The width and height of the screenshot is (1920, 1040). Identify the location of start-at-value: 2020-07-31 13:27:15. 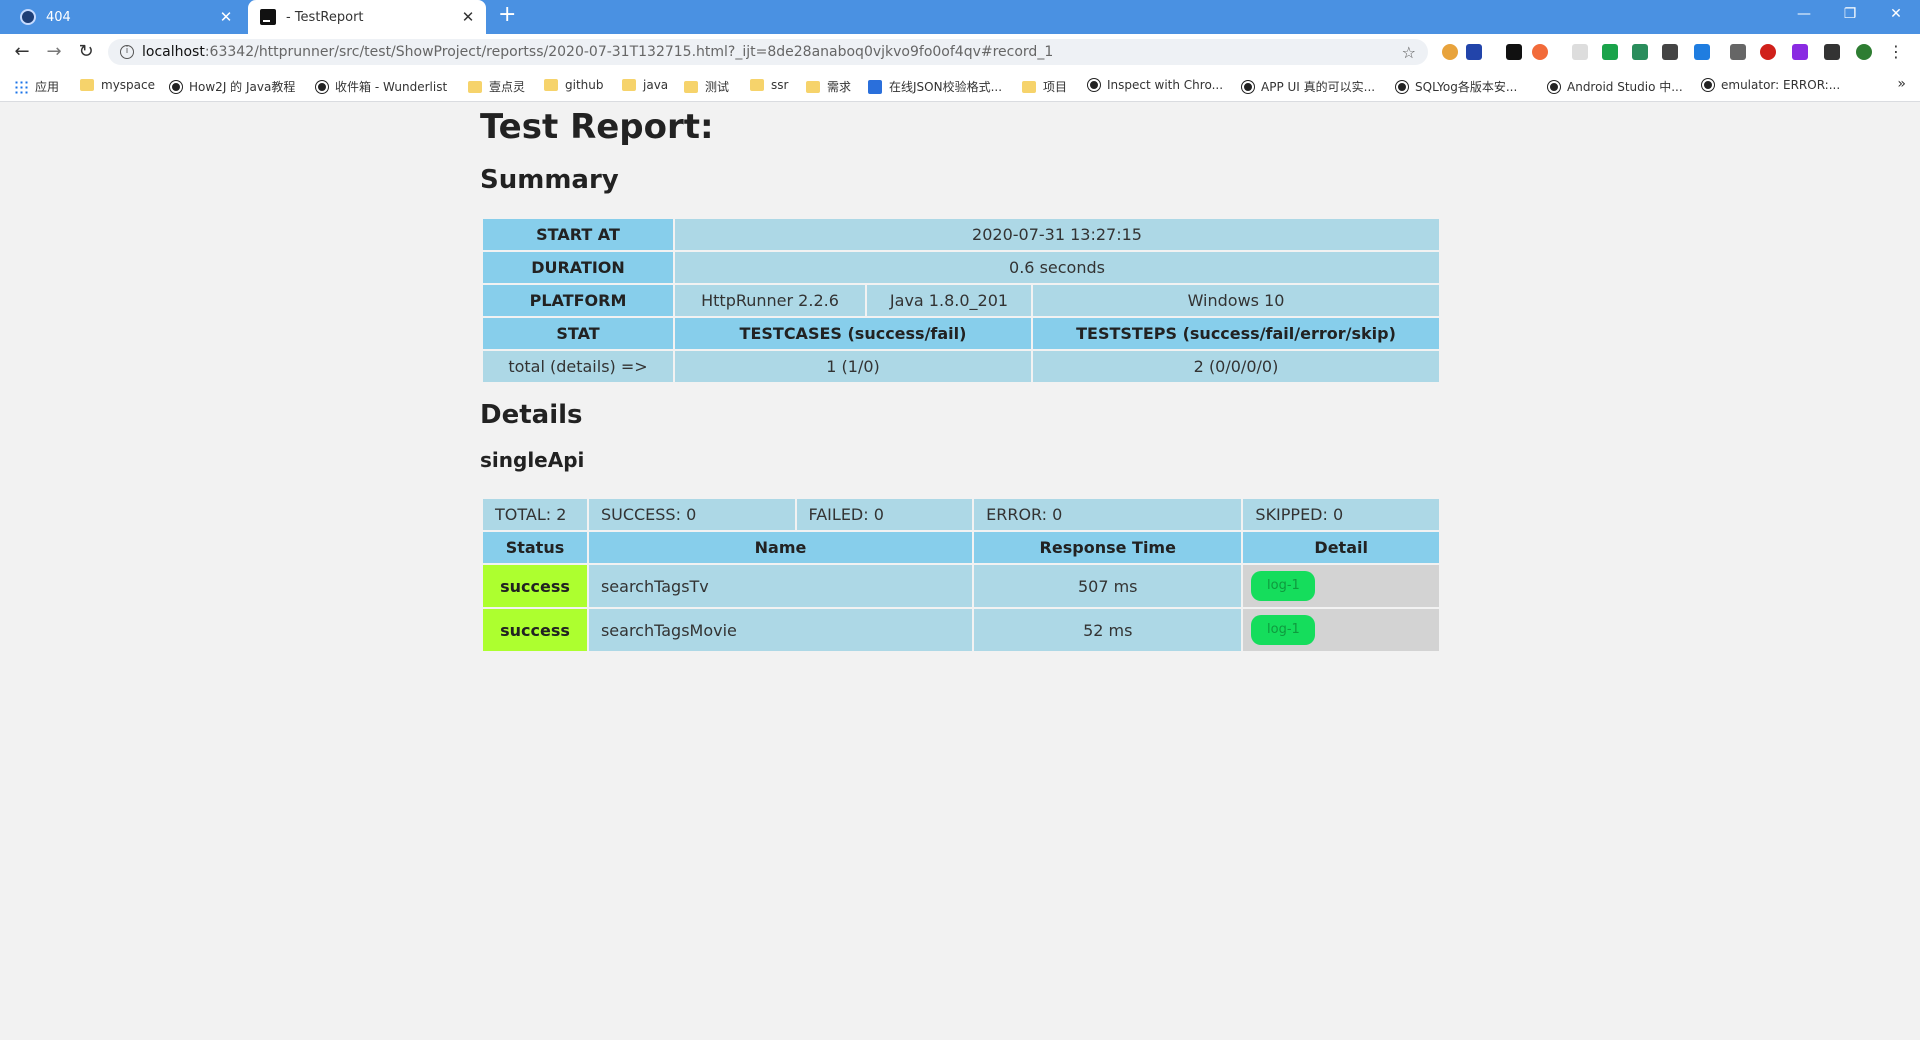
(1057, 234).